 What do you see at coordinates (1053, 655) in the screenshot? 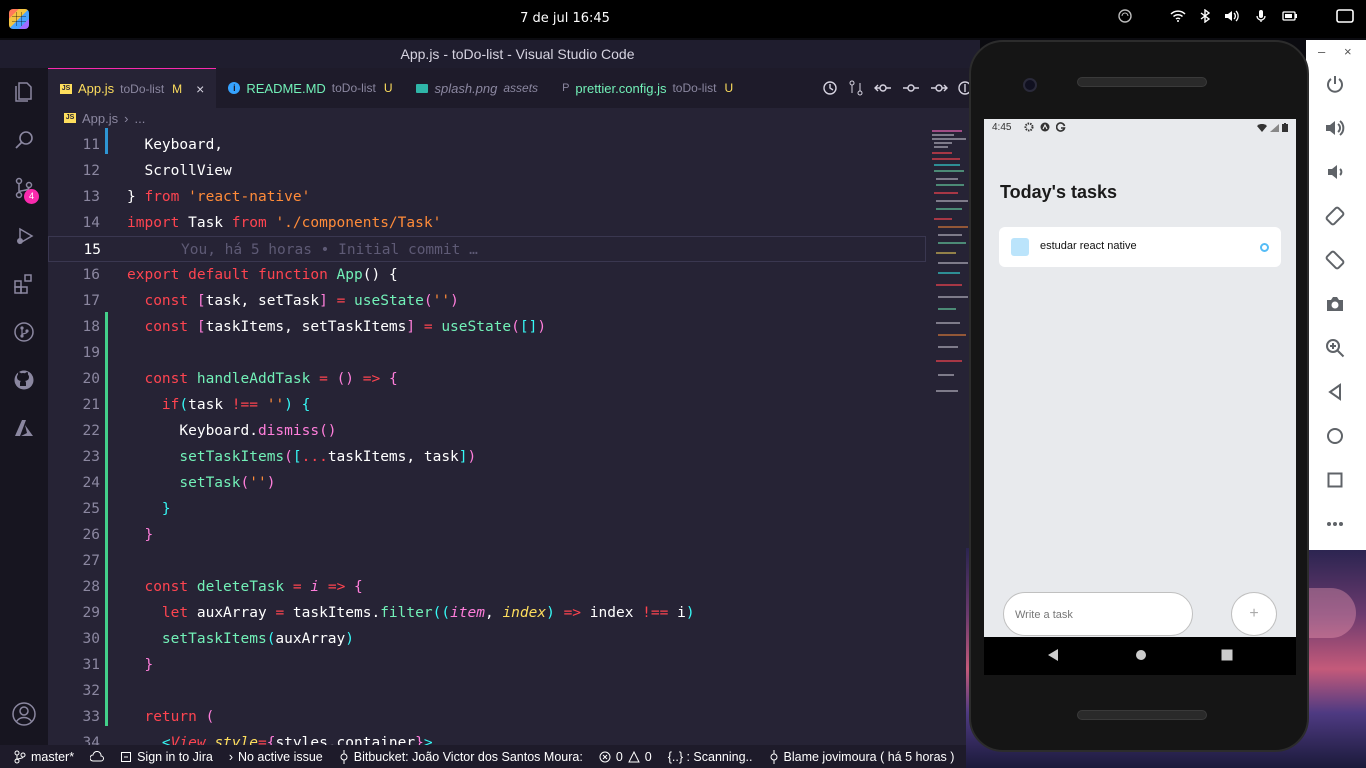
I see `nav-back-icon` at bounding box center [1053, 655].